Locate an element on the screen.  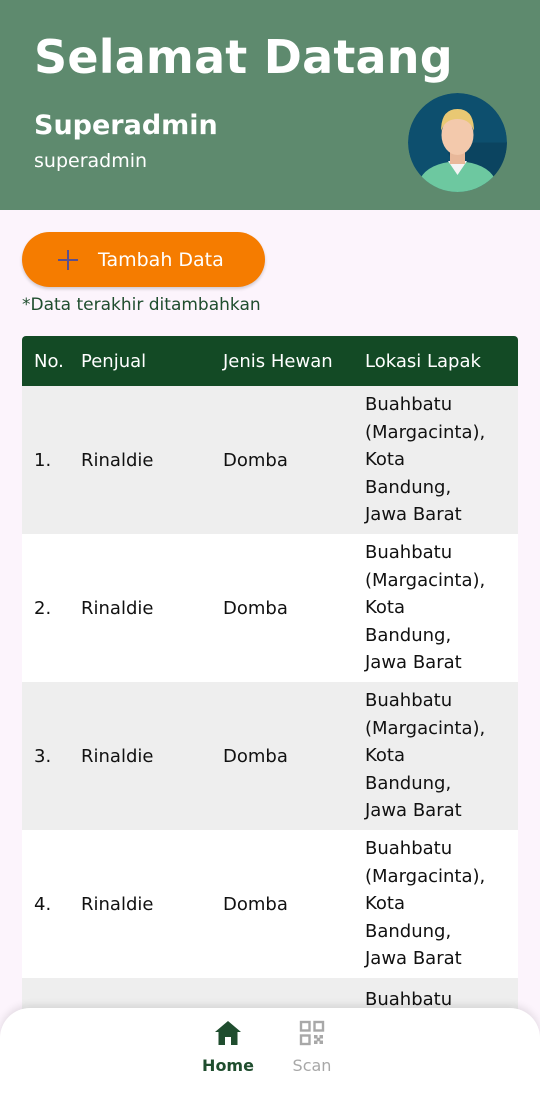
cell-no: 2. is located at coordinates (43, 608).